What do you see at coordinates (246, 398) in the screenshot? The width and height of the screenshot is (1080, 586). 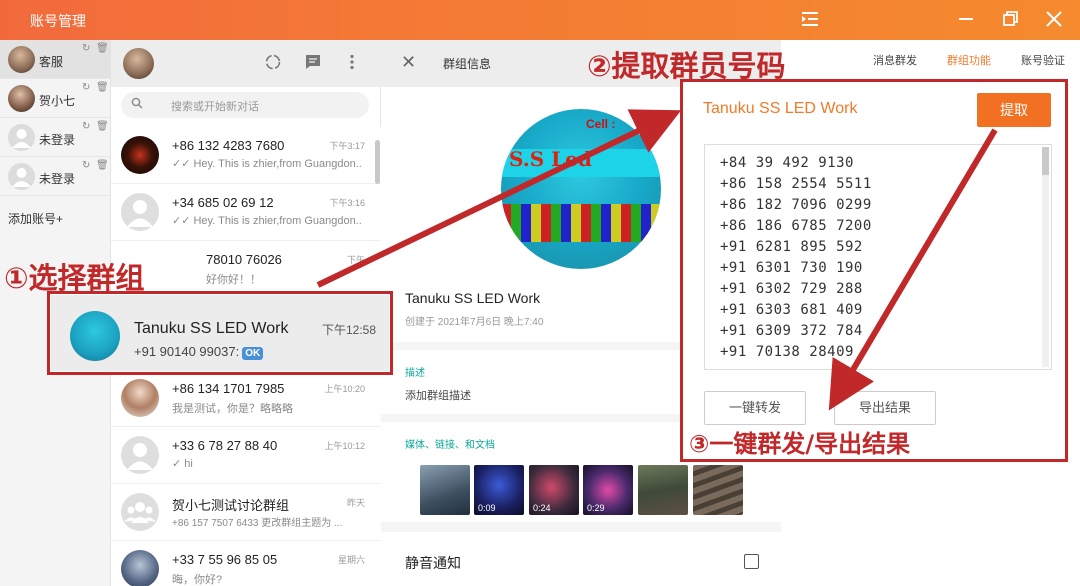 I see `chat-list-item: +86 134 1701 7985 我是测试，你是？略略略 上午10:20` at bounding box center [246, 398].